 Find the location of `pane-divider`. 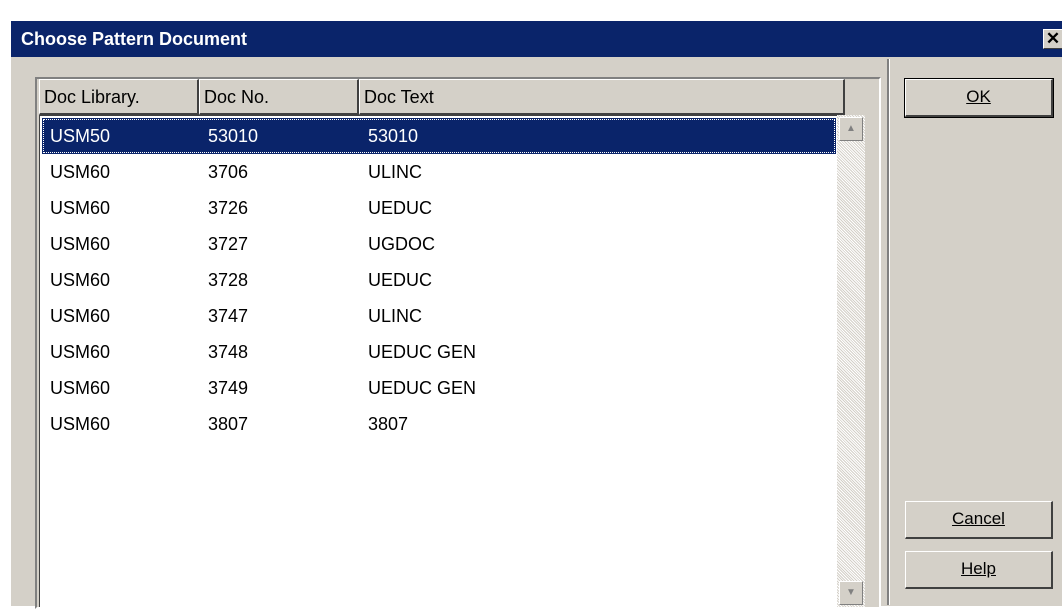

pane-divider is located at coordinates (888, 332).